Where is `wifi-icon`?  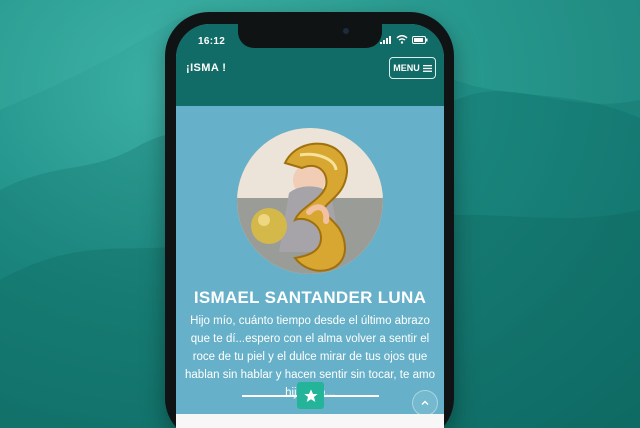
wifi-icon is located at coordinates (402, 39).